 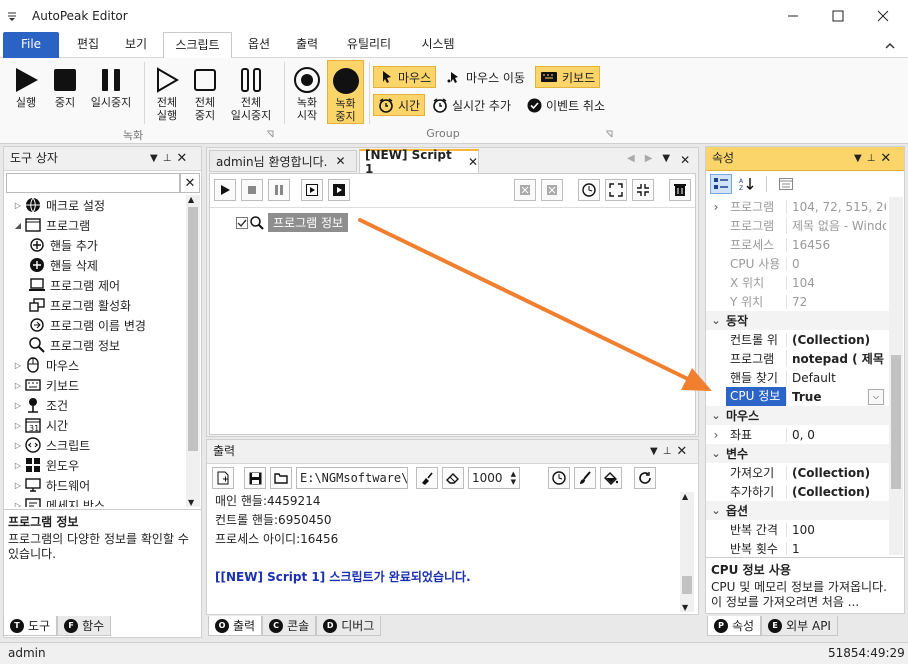 I want to click on pause-all-button: 전체 일시중지, so click(x=251, y=93).